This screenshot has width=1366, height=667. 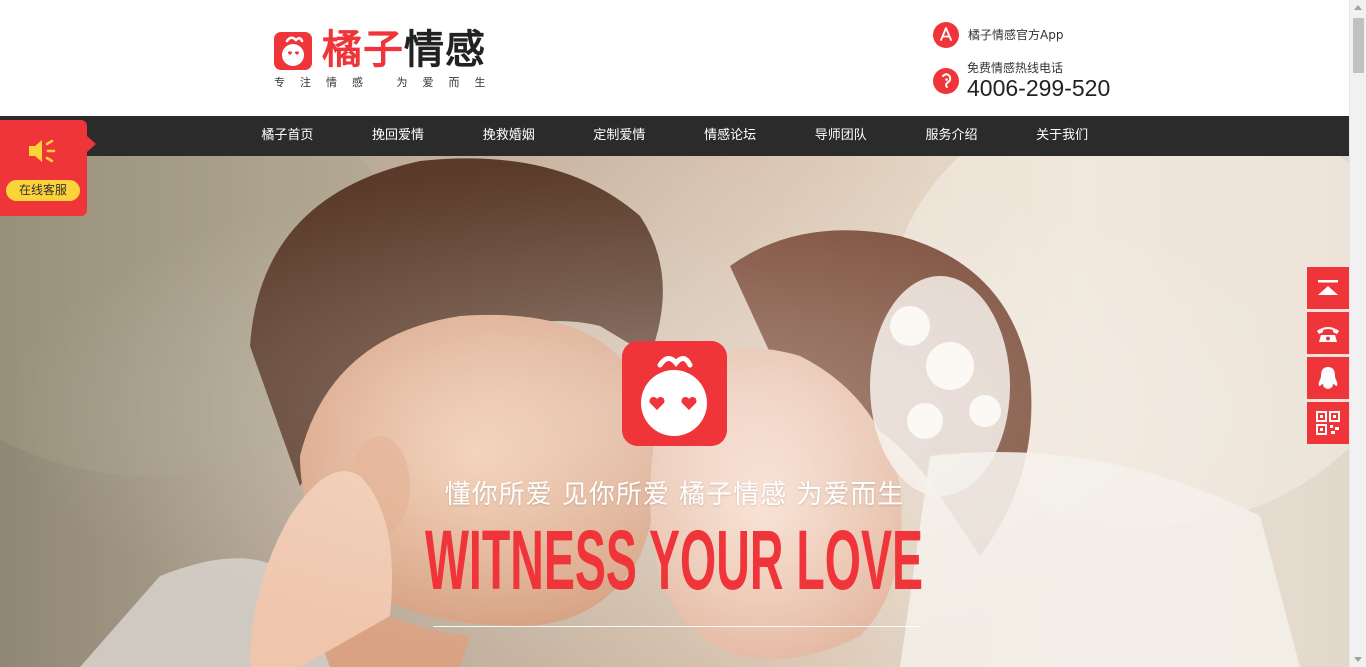 What do you see at coordinates (946, 81) in the screenshot?
I see `phone-ear-icon` at bounding box center [946, 81].